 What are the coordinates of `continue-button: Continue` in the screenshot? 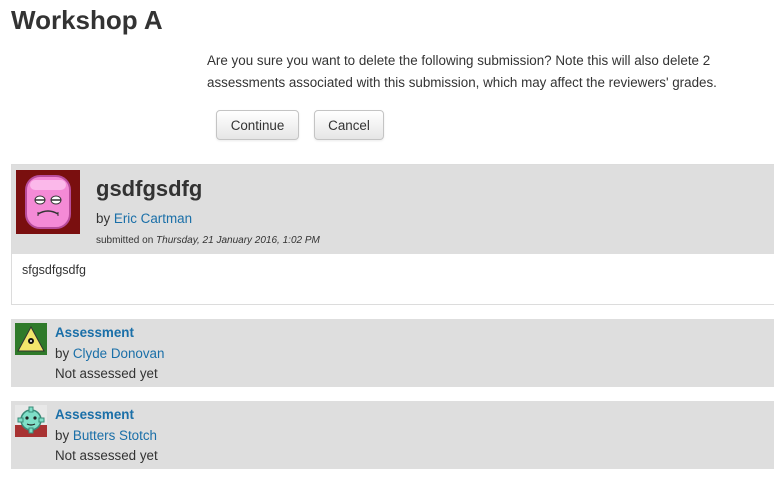 It's located at (257, 125).